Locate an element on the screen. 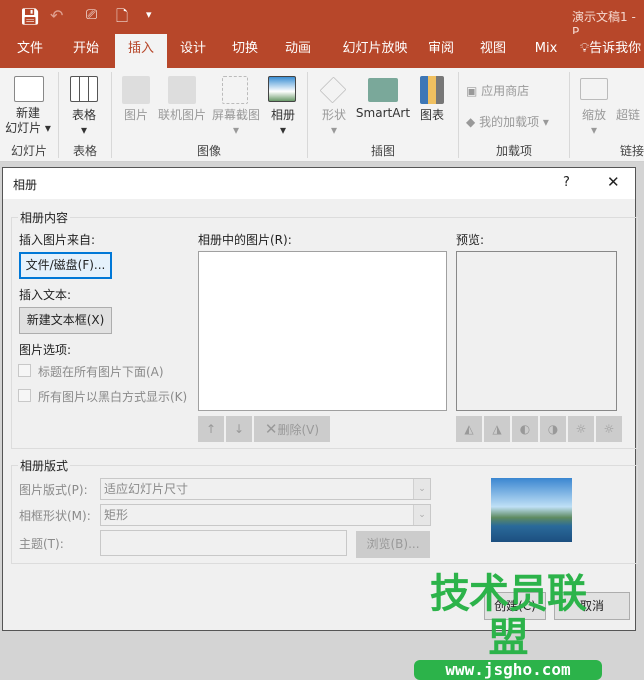  watermark-logo: 技术员联盟 www.jsgho.com is located at coordinates (508, 626).